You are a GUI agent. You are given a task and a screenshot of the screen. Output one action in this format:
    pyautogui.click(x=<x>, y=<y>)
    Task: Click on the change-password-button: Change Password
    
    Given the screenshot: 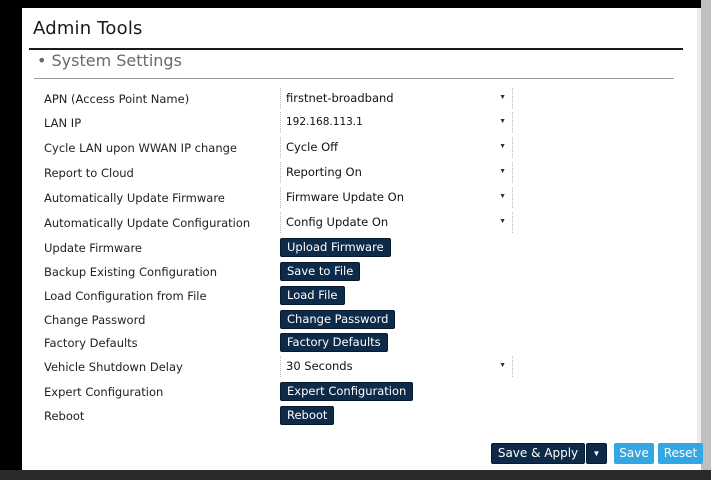 What is the action you would take?
    pyautogui.click(x=338, y=319)
    